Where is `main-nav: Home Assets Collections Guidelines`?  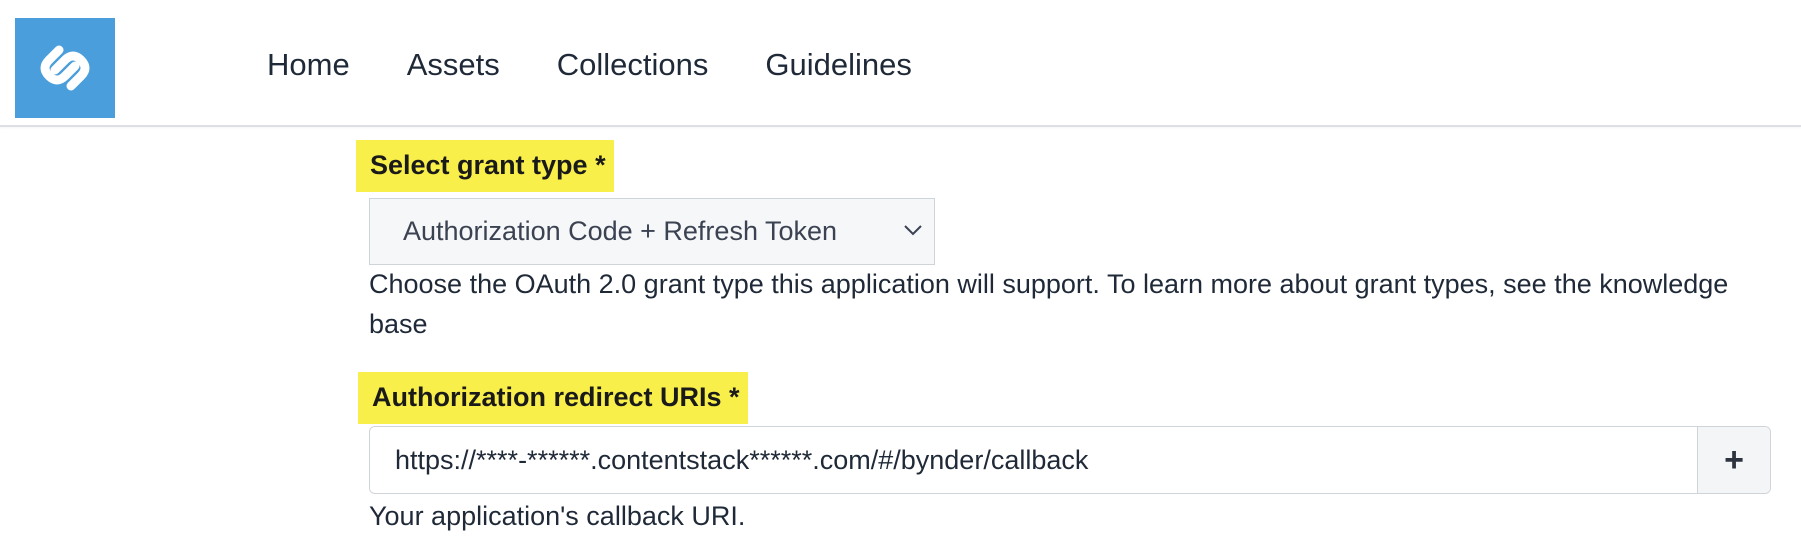
main-nav: Home Assets Collections Guidelines is located at coordinates (618, 65).